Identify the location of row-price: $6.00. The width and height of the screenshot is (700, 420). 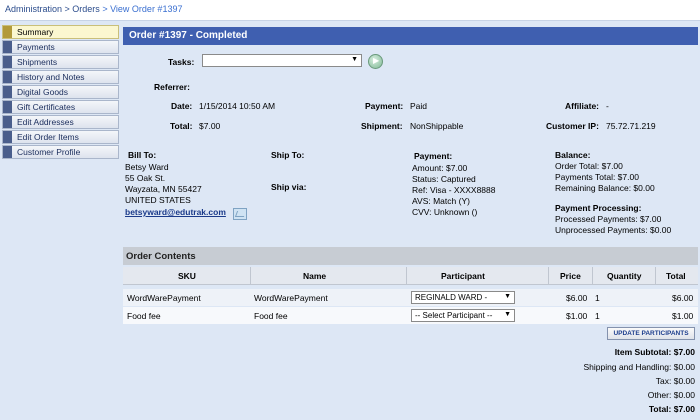
(577, 298).